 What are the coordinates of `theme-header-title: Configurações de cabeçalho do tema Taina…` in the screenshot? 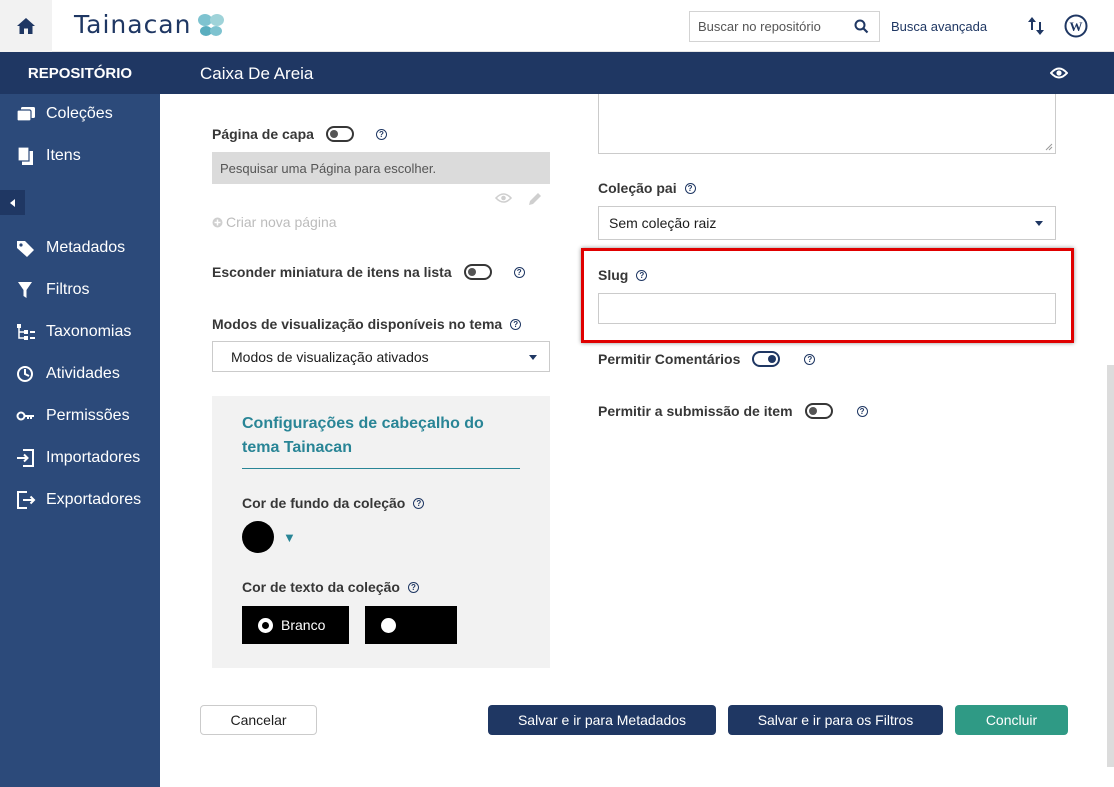 It's located at (381, 440).